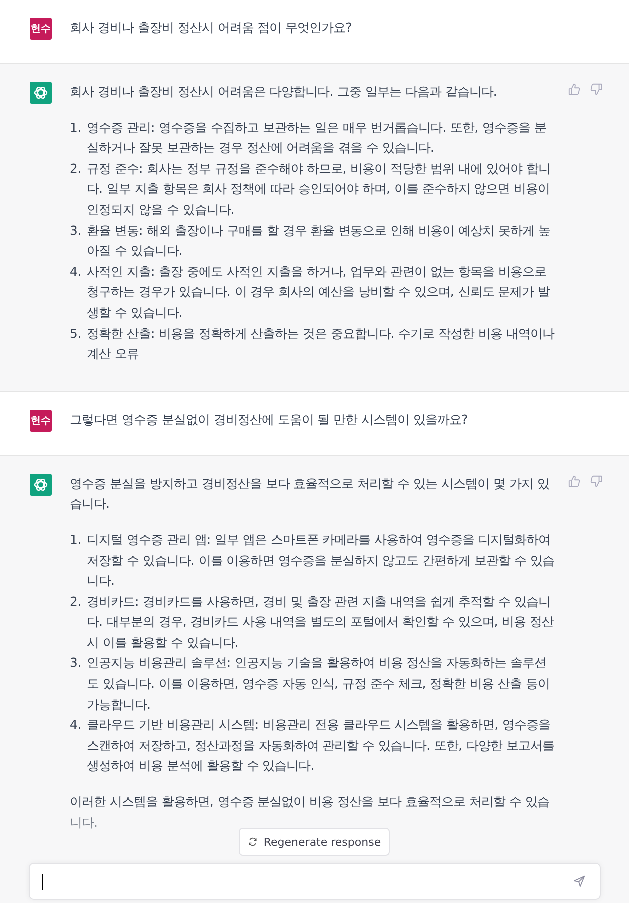 Image resolution: width=629 pixels, height=903 pixels. What do you see at coordinates (321, 344) in the screenshot?
I see `list-item-text: 정확한 산출: 비용을 정확하게 산출하는 것은 중요합니다. 수기로 작성한 비용 내역이나 계산 오류` at bounding box center [321, 344].